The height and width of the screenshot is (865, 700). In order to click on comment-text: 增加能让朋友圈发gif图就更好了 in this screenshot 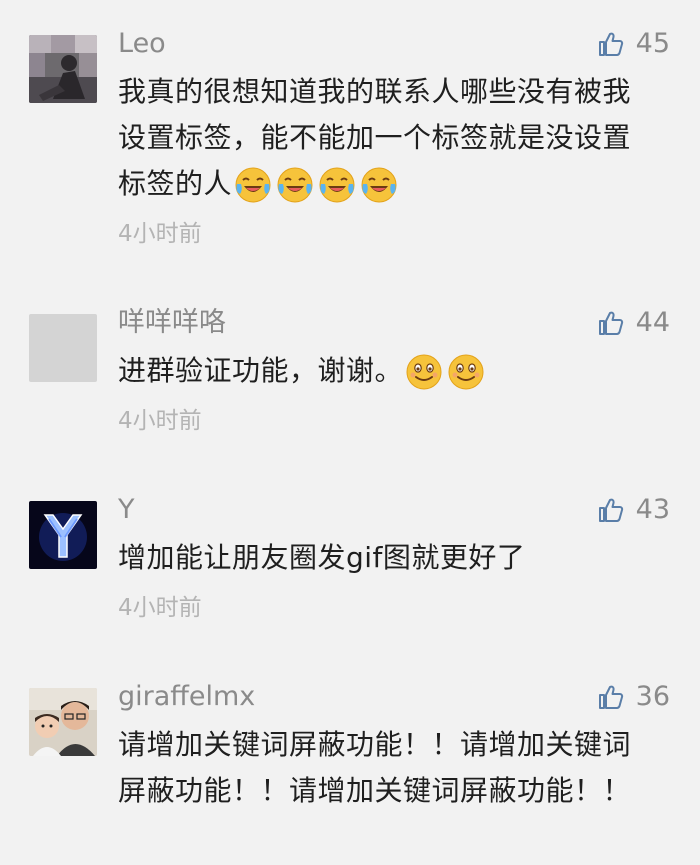, I will do `click(322, 557)`.